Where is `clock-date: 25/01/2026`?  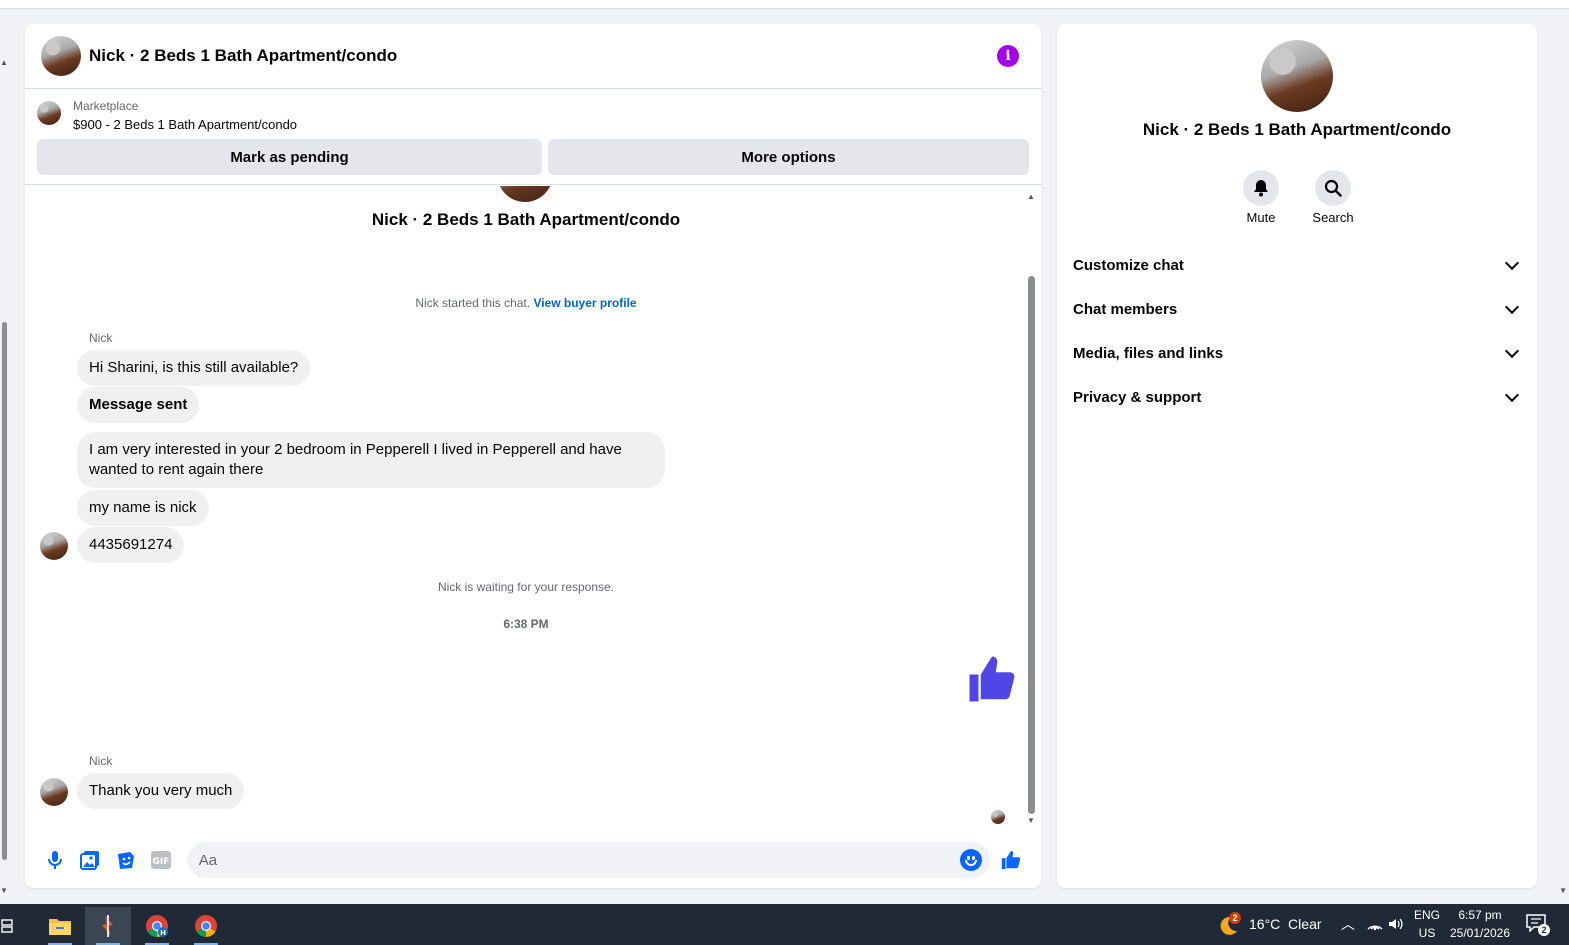 clock-date: 25/01/2026 is located at coordinates (1480, 933).